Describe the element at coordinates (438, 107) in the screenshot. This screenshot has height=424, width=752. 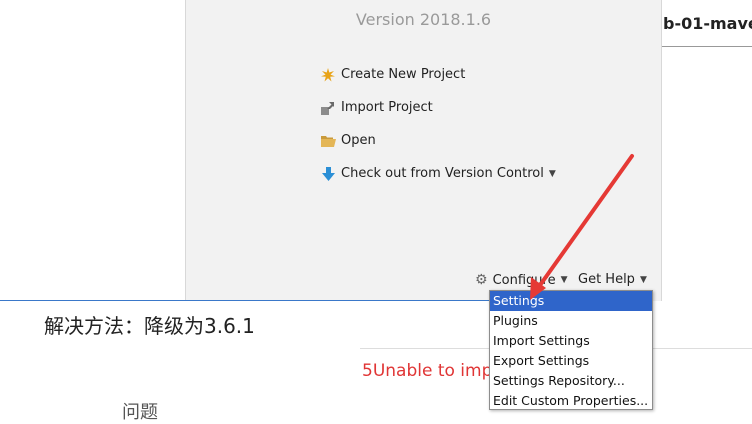
I see `import-project-action: Import Project` at that location.